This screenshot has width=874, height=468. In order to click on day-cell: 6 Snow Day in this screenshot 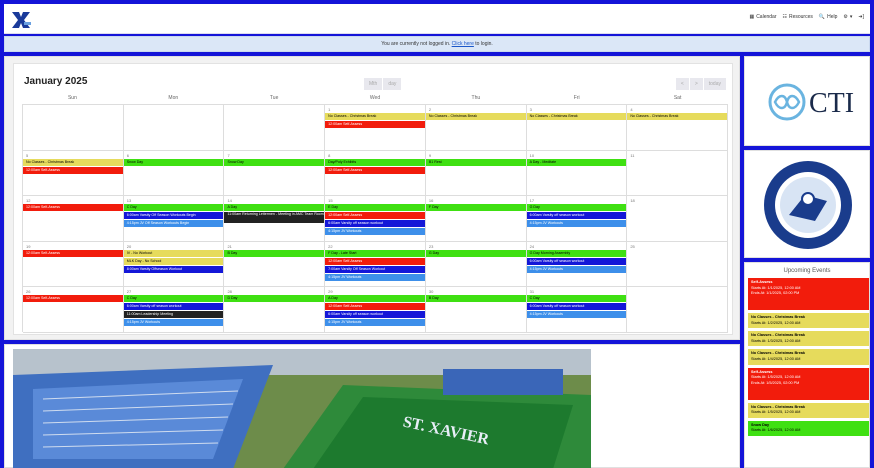, I will do `click(174, 173)`.